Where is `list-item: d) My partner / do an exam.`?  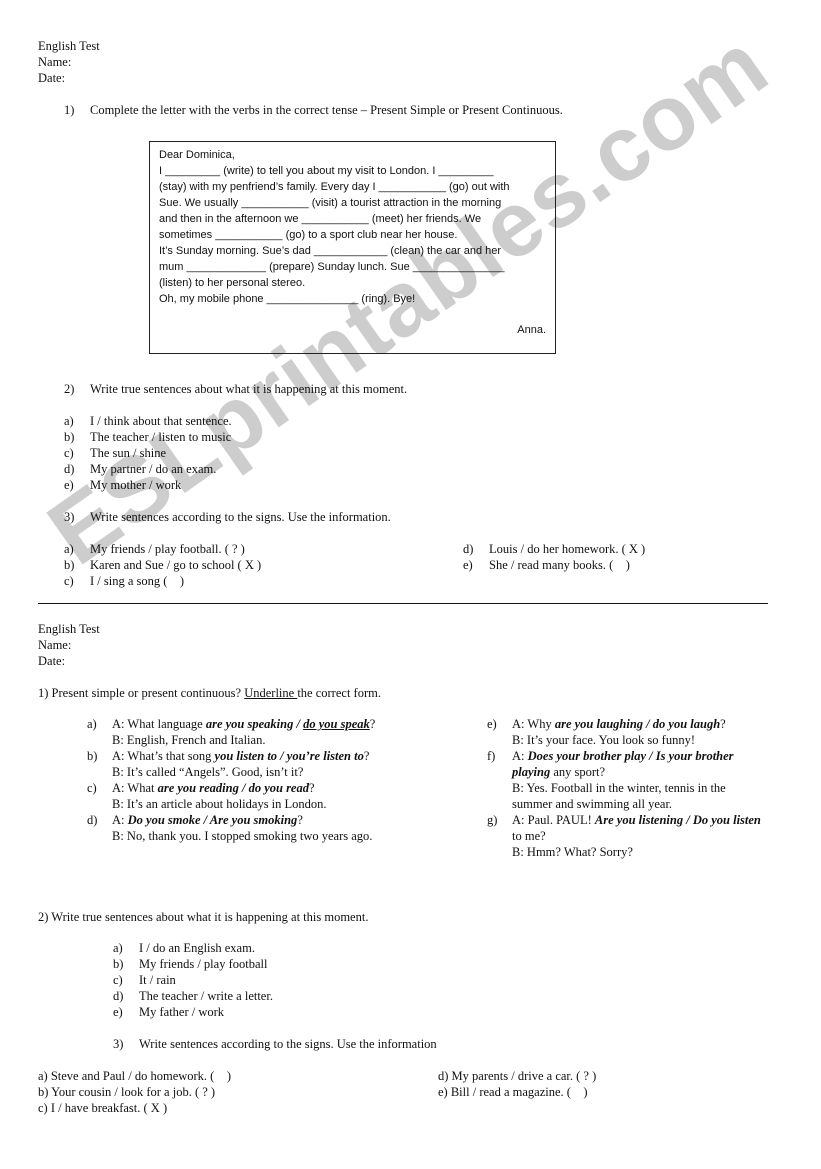
list-item: d) My partner / do an exam. is located at coordinates (148, 469).